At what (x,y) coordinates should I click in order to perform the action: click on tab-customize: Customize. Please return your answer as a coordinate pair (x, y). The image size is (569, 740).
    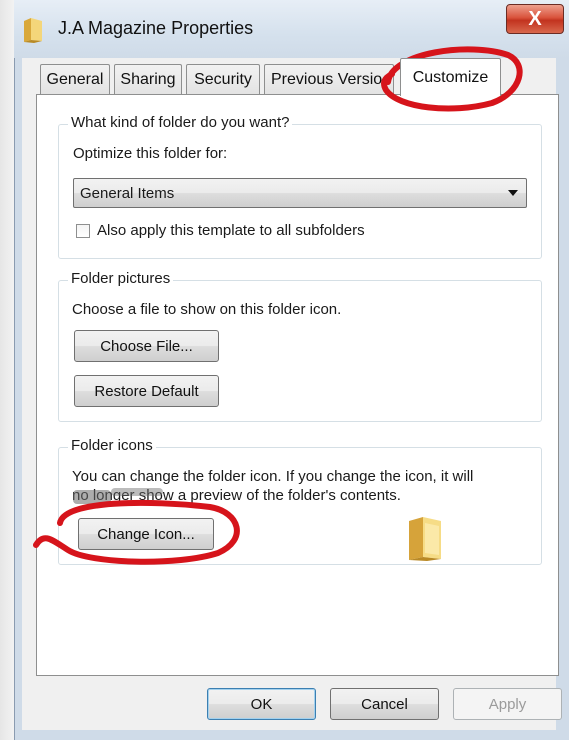
    Looking at the image, I should click on (450, 77).